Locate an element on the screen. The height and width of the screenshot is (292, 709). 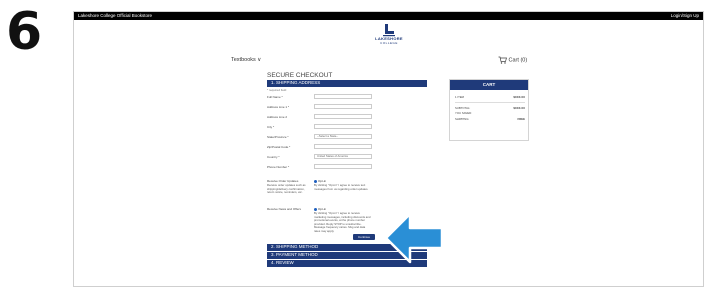
logo-sub: COLLEGE is located at coordinates (389, 42).